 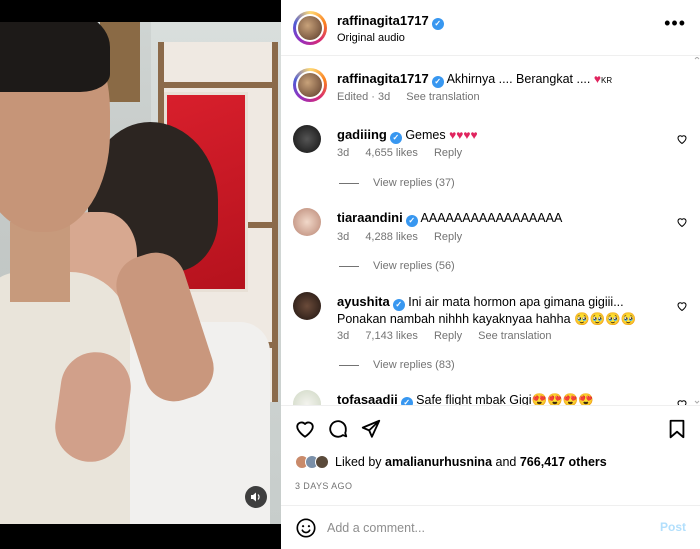 What do you see at coordinates (338, 429) in the screenshot?
I see `comment-icon` at bounding box center [338, 429].